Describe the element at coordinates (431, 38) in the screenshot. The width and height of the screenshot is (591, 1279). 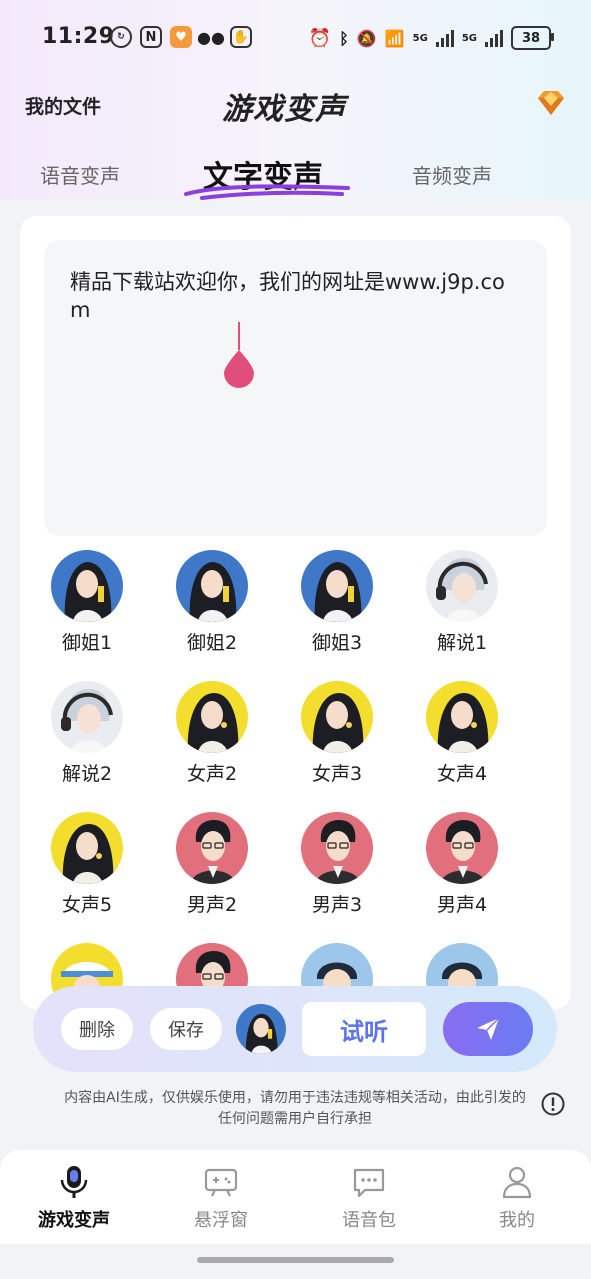
I see `status-system-icons: ⏰ ᛒ 🔕 📶 5G 5G 38` at that location.